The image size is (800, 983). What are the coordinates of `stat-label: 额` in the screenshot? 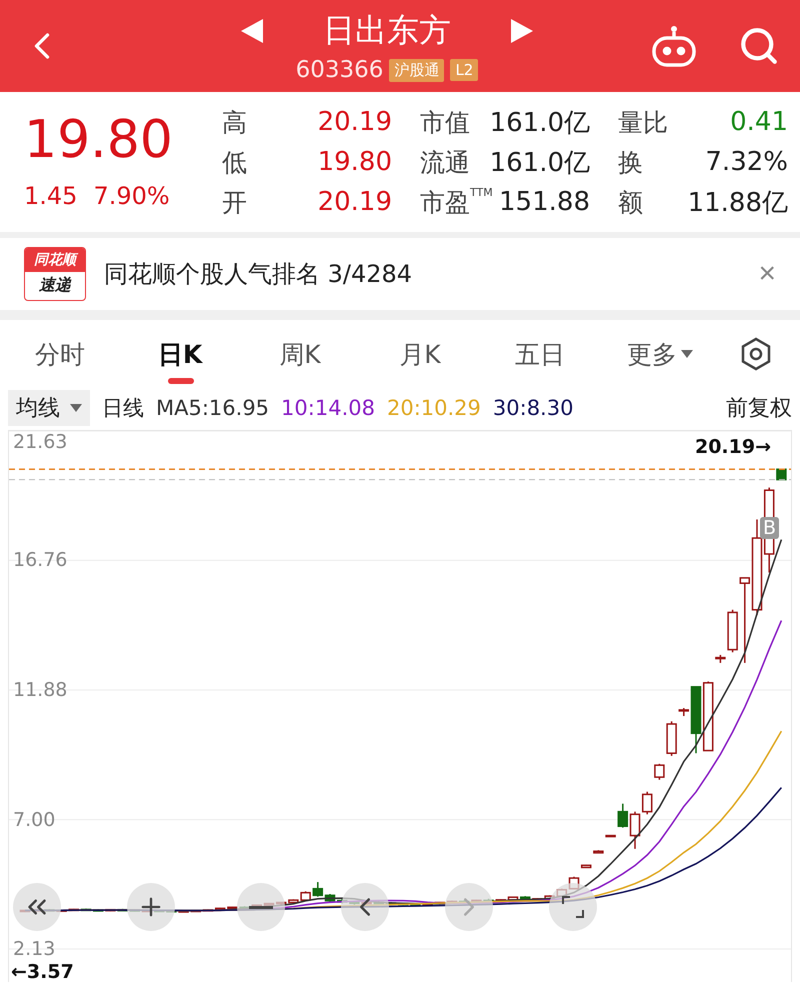 It's located at (630, 202).